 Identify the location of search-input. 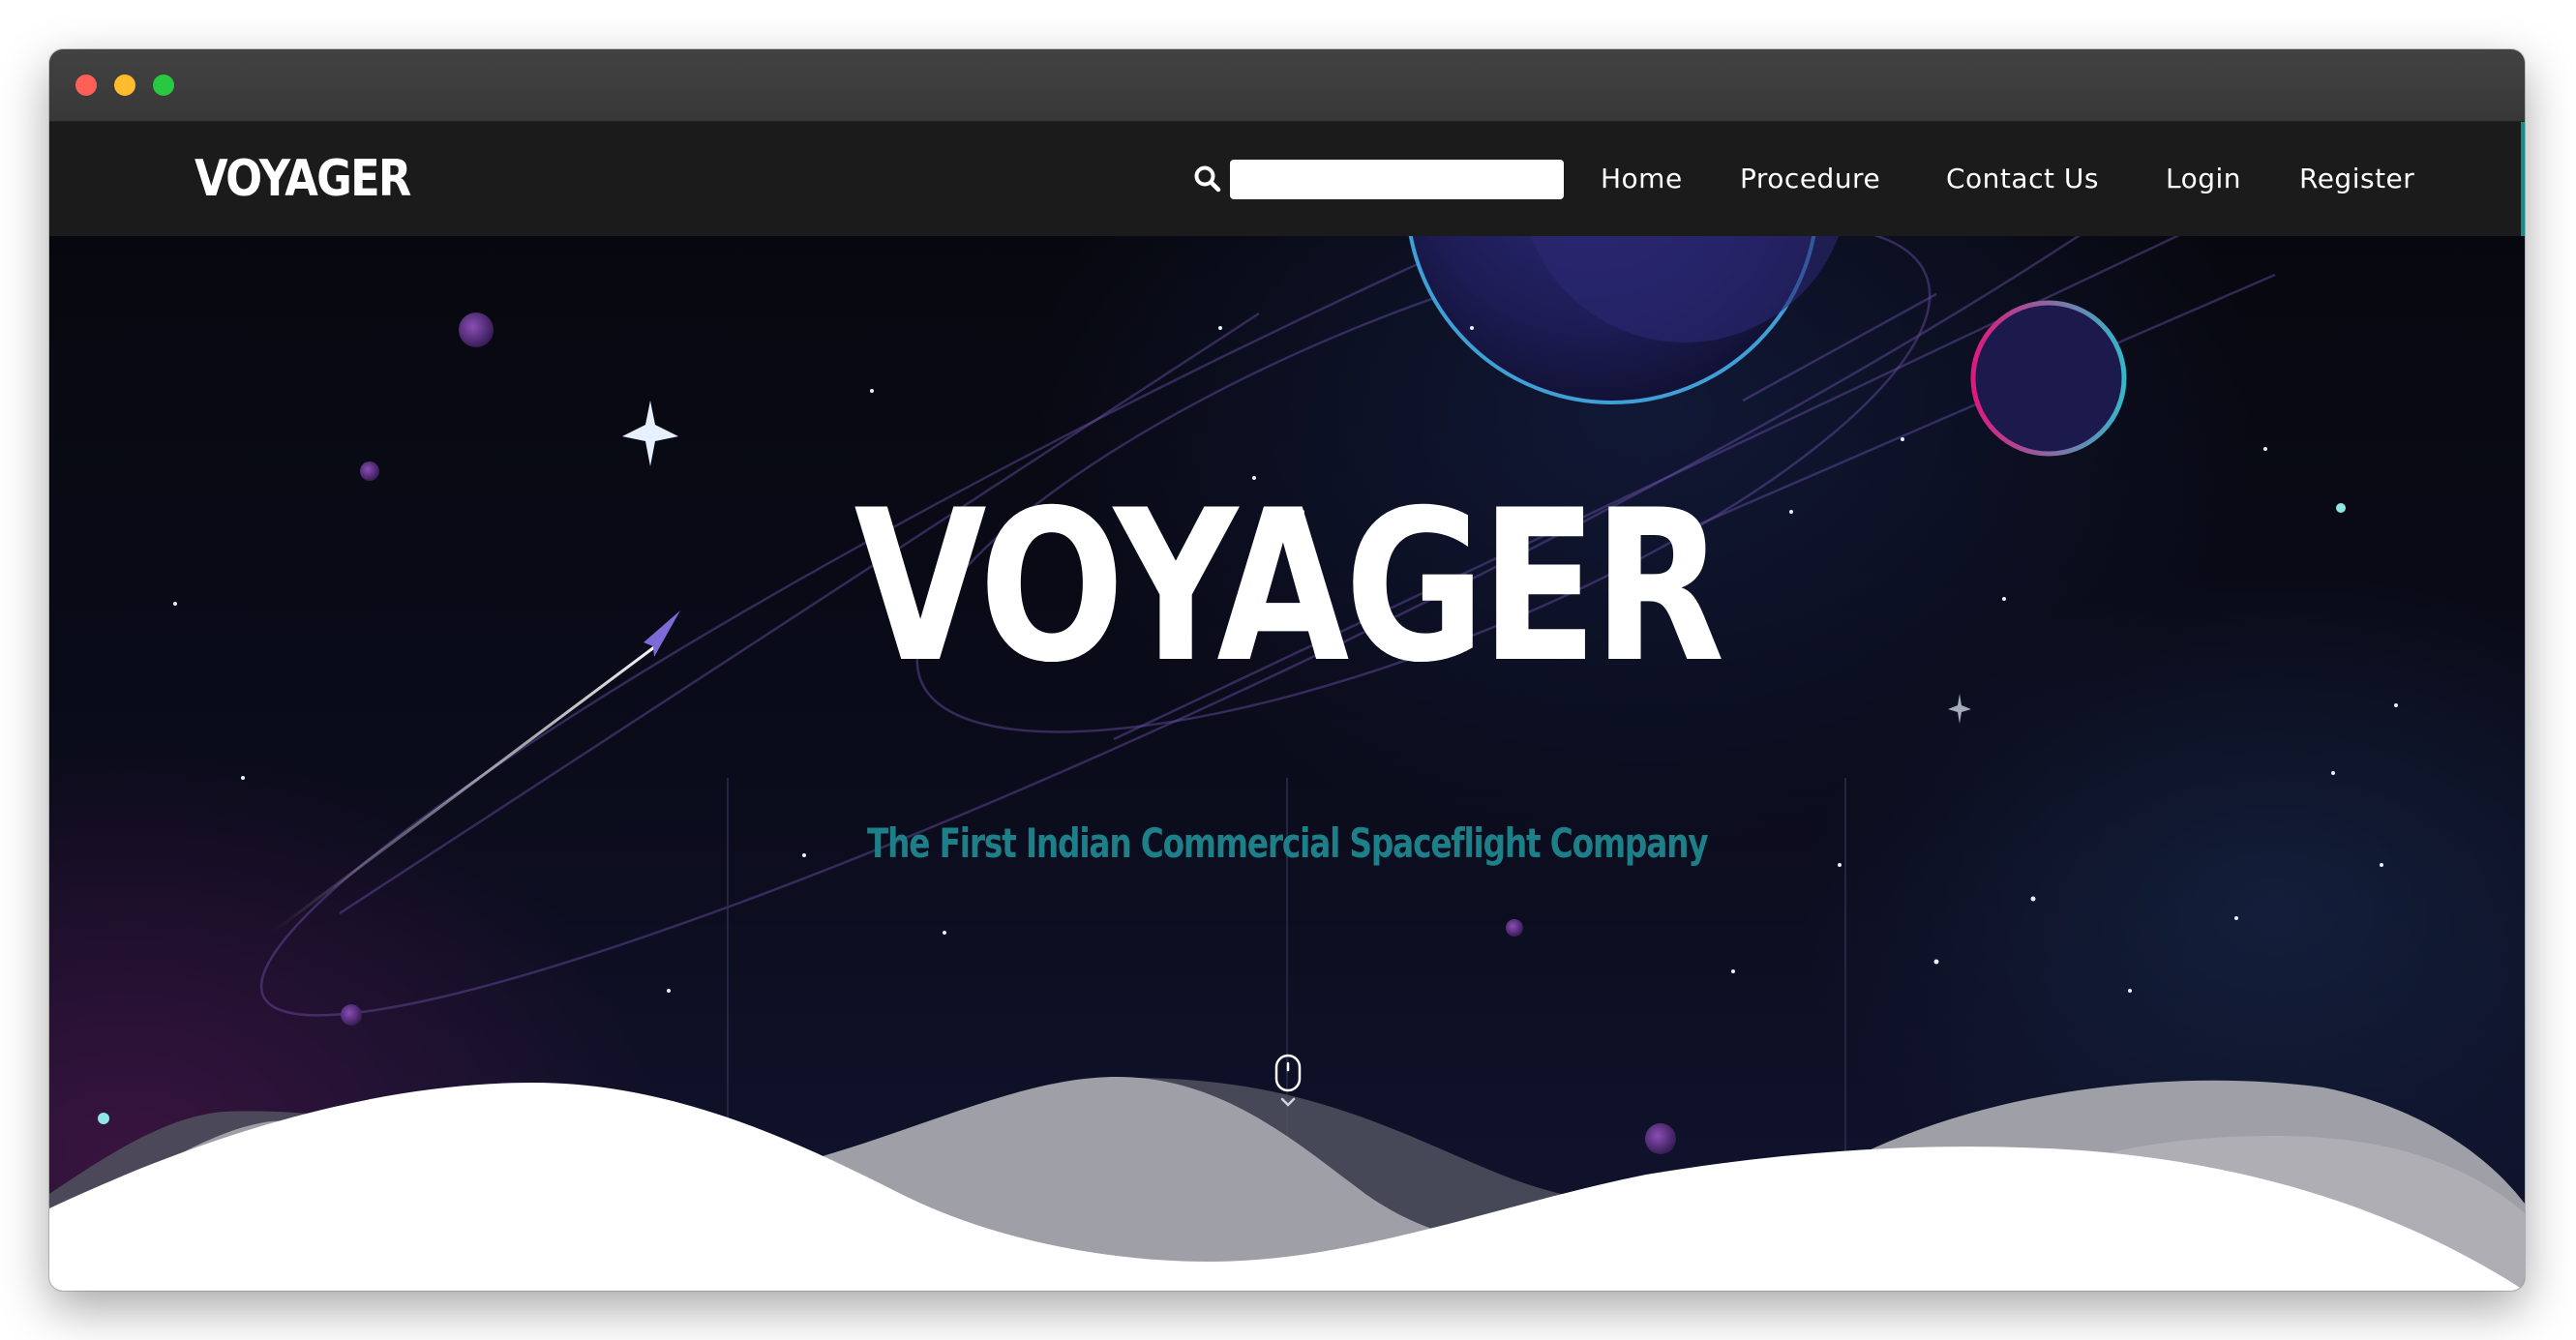
(1397, 179).